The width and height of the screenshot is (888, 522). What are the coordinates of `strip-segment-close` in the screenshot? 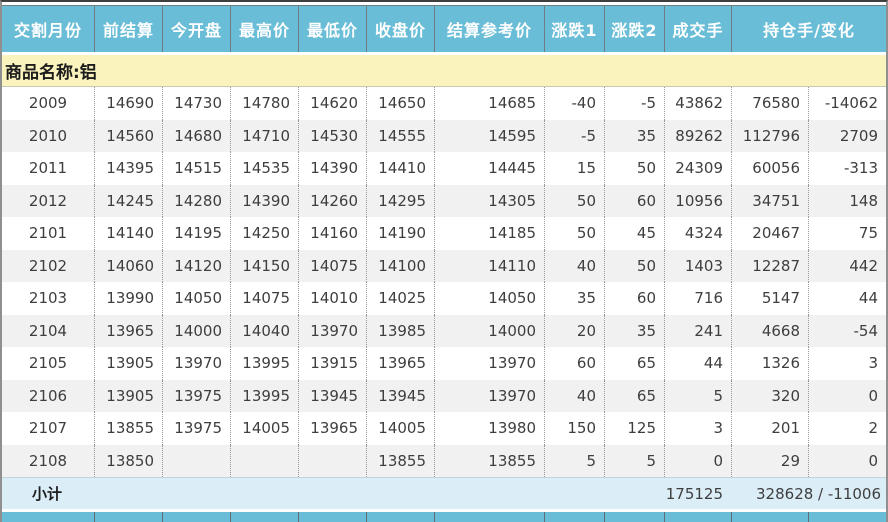 It's located at (400, 517).